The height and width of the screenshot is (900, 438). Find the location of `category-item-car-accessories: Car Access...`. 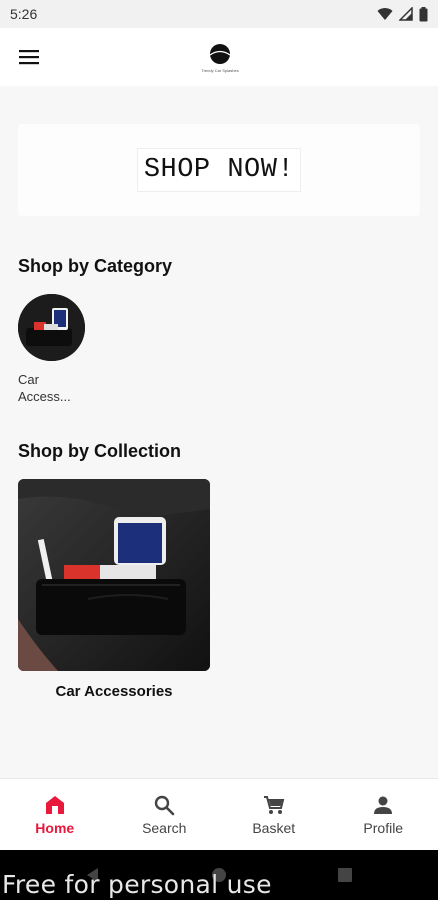

category-item-car-accessories: Car Access... is located at coordinates (58, 349).